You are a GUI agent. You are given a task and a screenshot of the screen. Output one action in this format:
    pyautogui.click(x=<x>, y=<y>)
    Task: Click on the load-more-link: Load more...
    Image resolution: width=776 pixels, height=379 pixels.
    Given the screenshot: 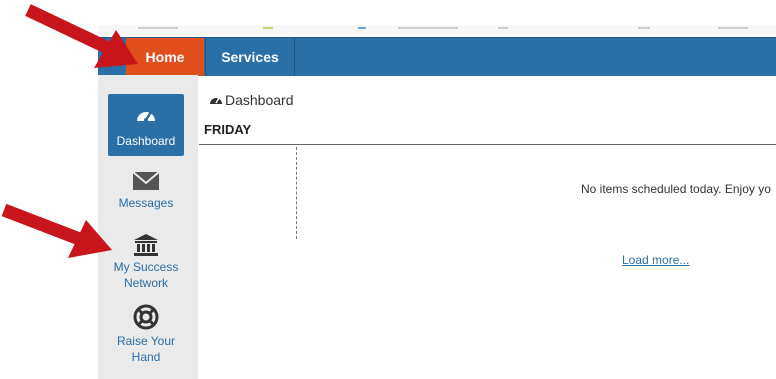 What is the action you would take?
    pyautogui.click(x=655, y=260)
    